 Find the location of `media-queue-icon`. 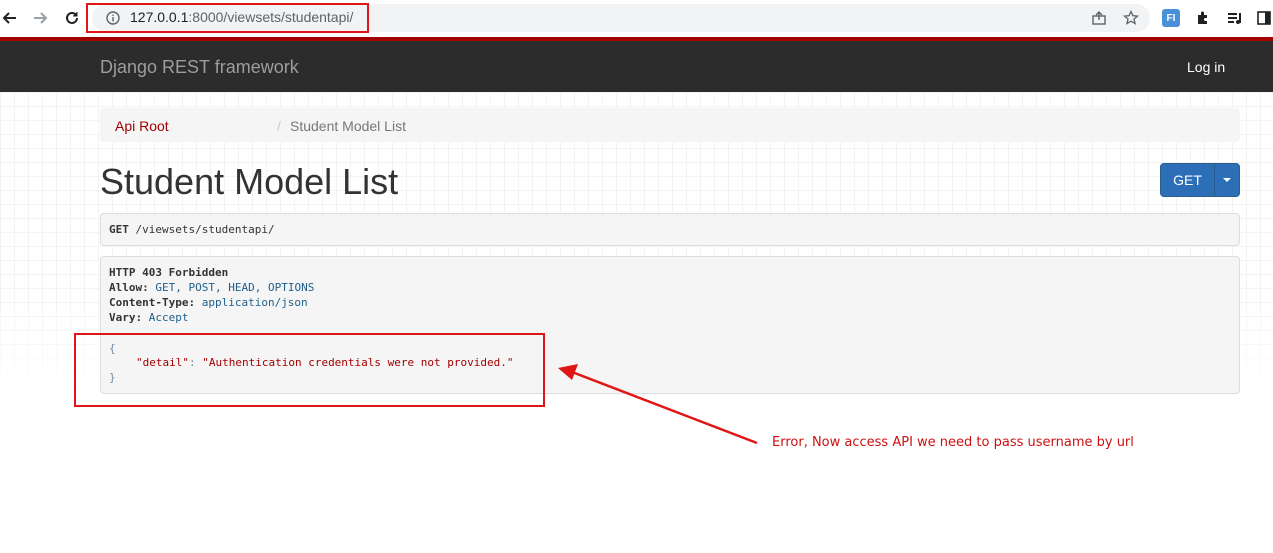

media-queue-icon is located at coordinates (1235, 18).